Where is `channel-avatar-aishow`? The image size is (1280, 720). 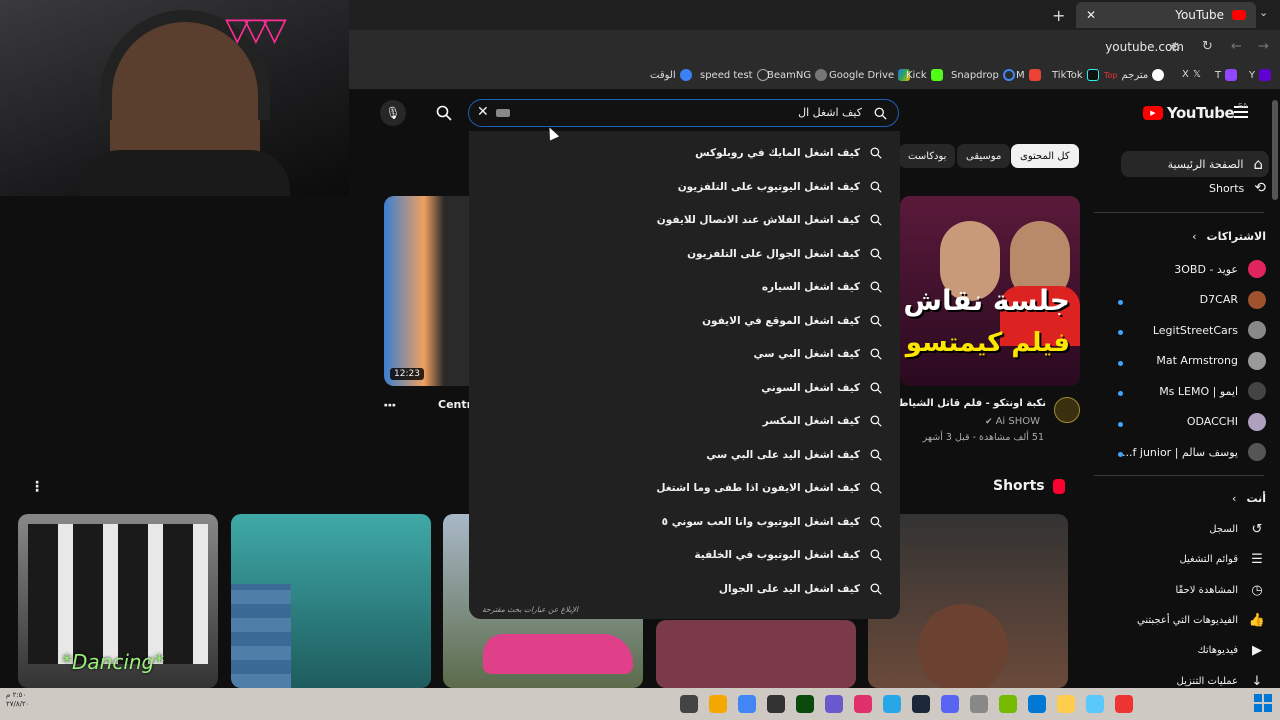
channel-avatar-aishow is located at coordinates (1067, 410).